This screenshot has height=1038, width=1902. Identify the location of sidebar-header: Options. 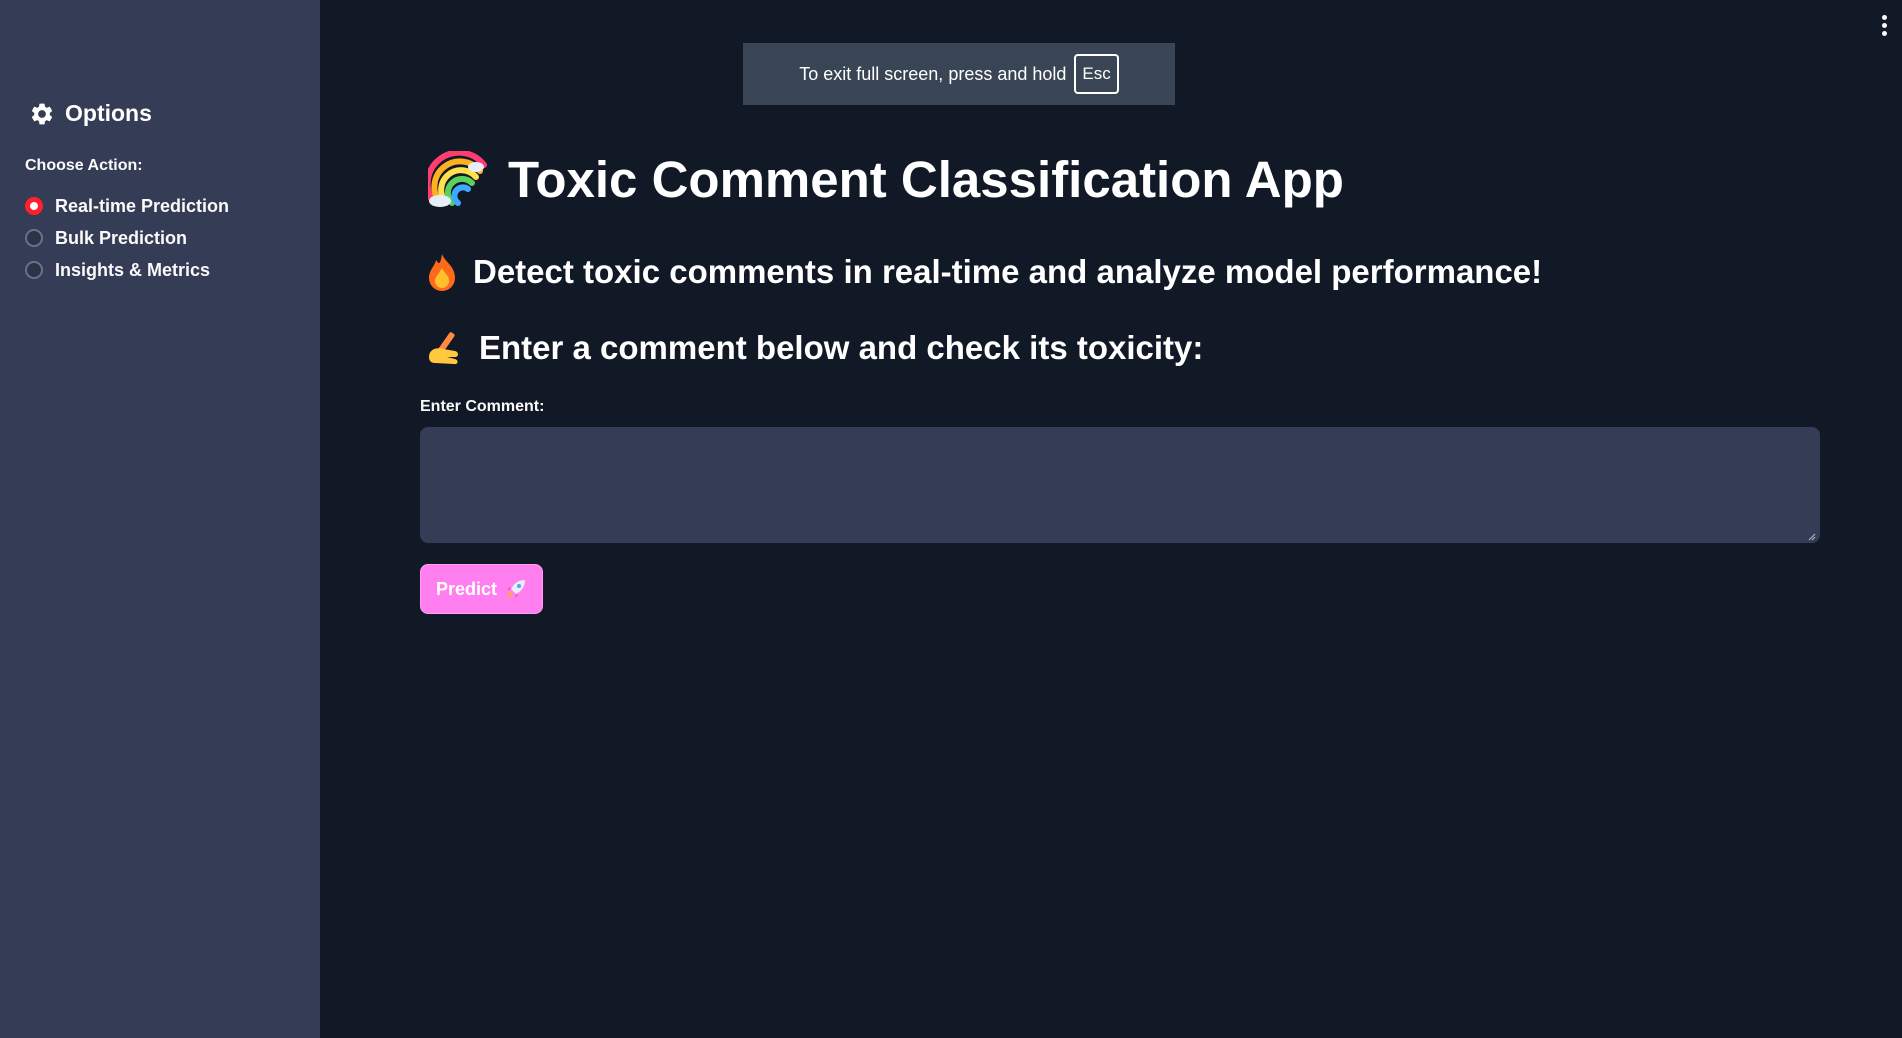
(90, 113).